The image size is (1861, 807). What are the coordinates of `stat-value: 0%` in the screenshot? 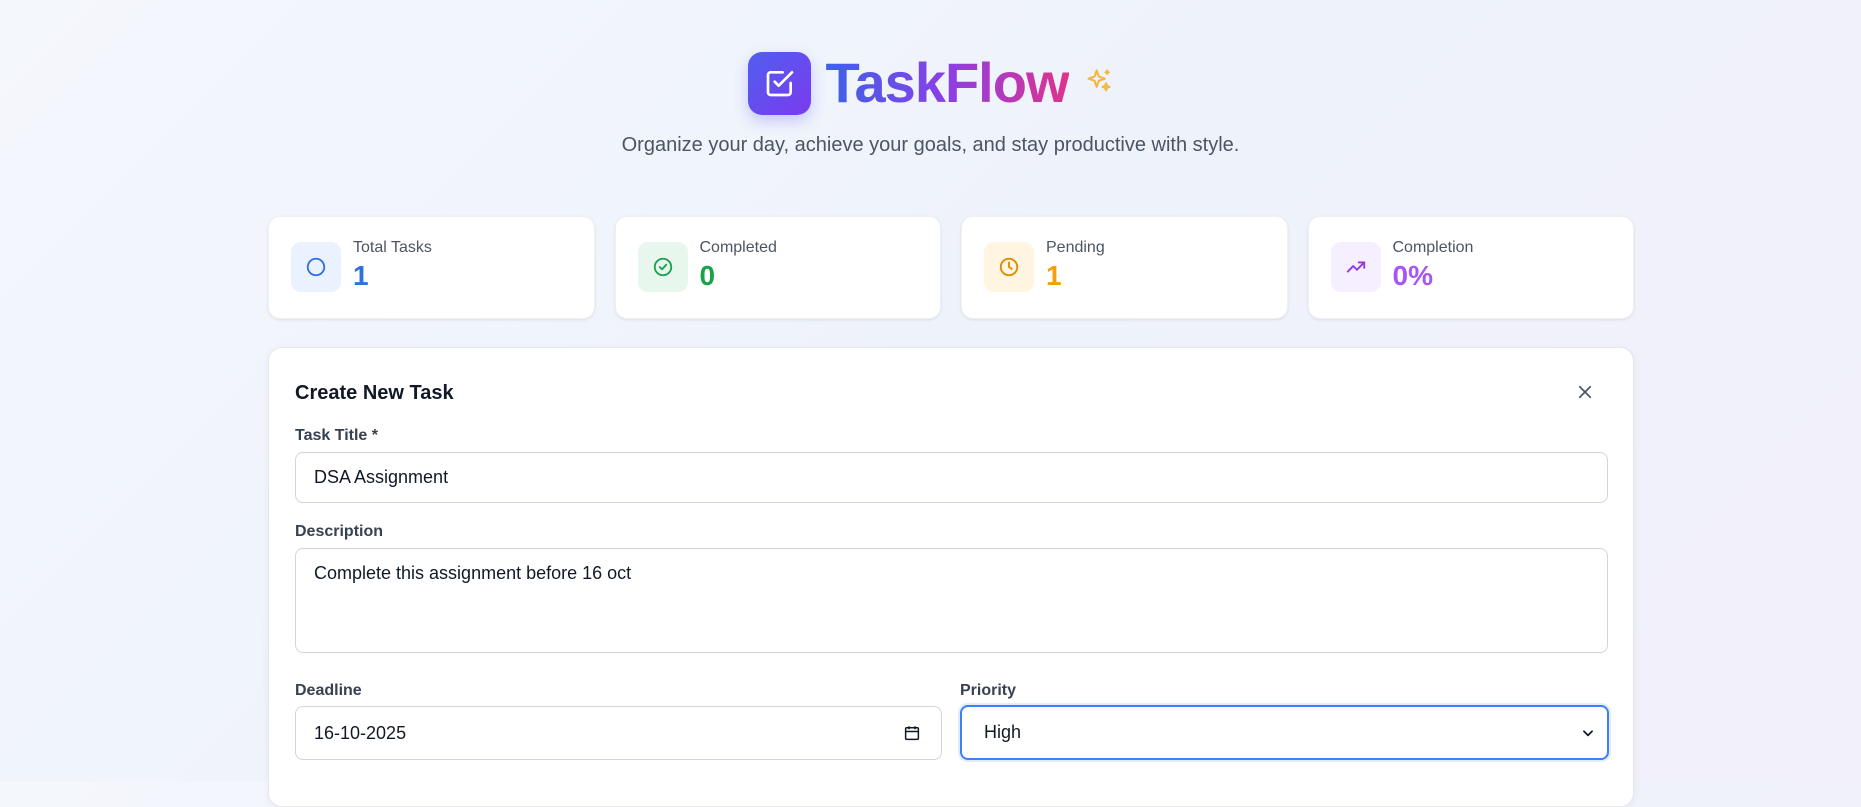 It's located at (1412, 275).